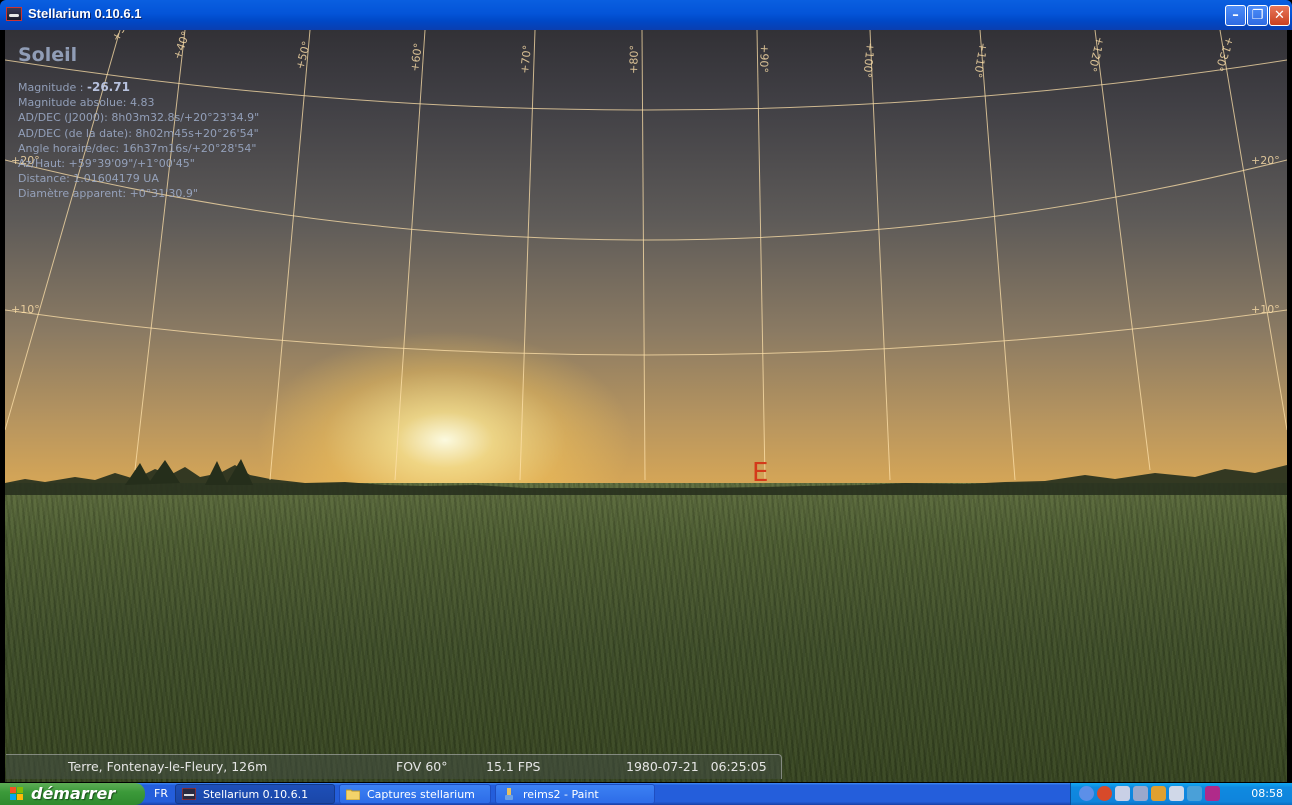 Image resolution: width=1292 pixels, height=805 pixels. Describe the element at coordinates (1224, 54) in the screenshot. I see `grid-label-az-130: +130°` at that location.